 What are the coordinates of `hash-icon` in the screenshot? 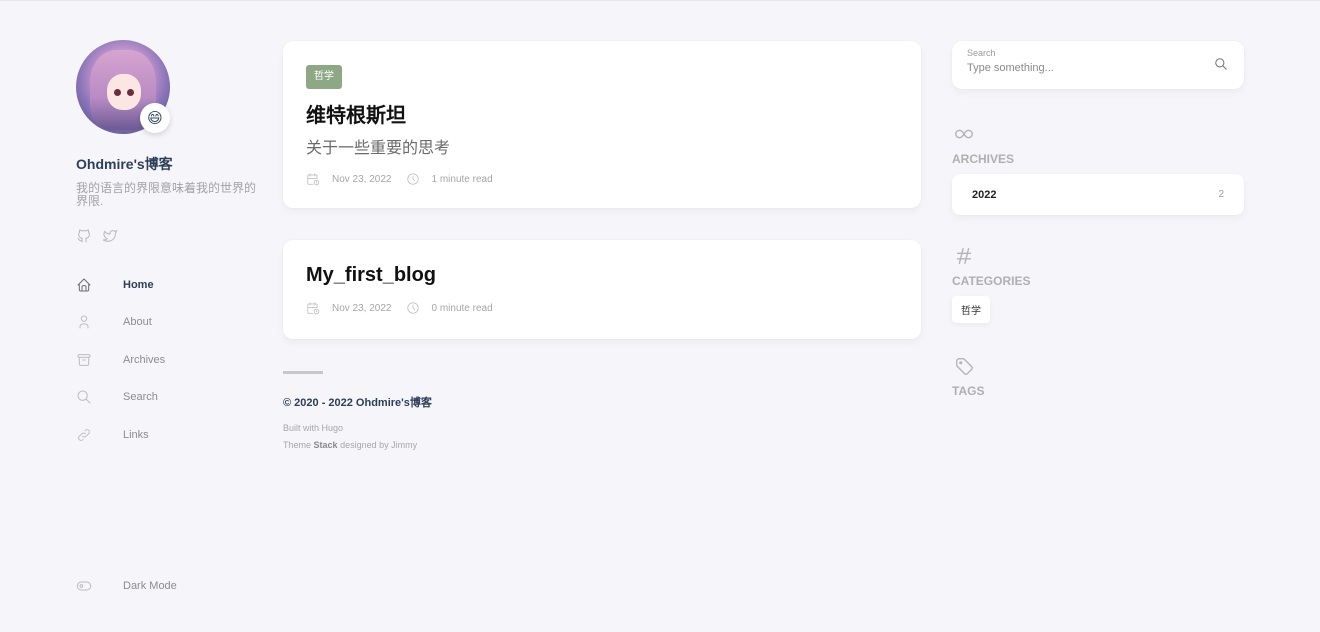 It's located at (964, 256).